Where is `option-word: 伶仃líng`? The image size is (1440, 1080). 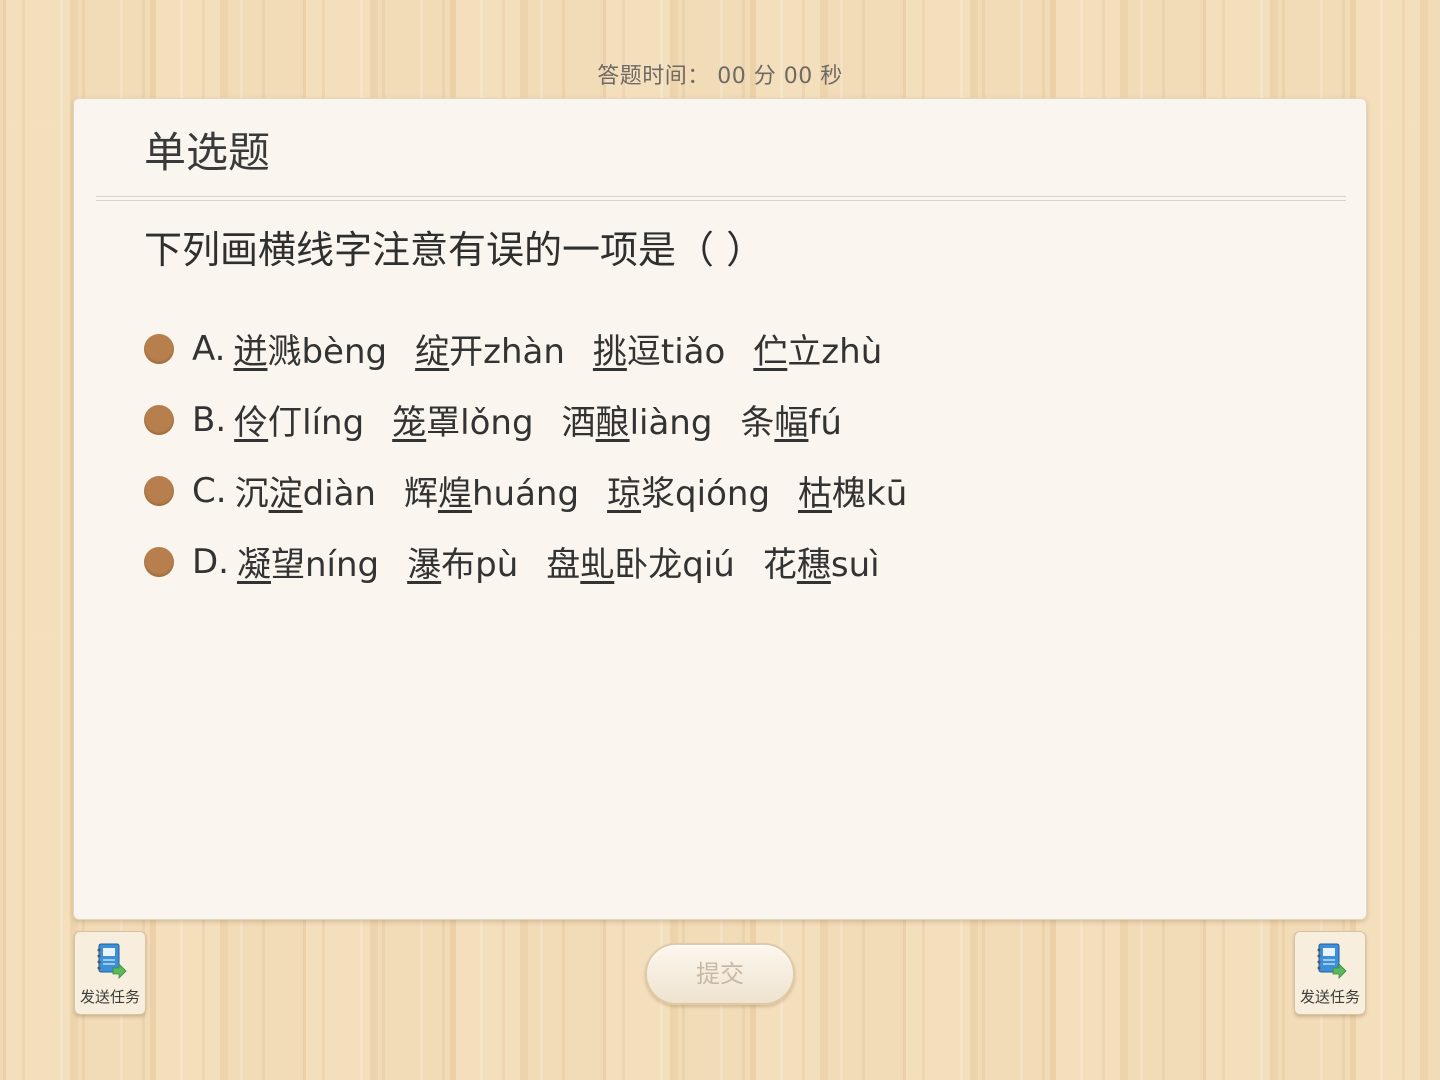
option-word: 伶仃líng is located at coordinates (299, 423).